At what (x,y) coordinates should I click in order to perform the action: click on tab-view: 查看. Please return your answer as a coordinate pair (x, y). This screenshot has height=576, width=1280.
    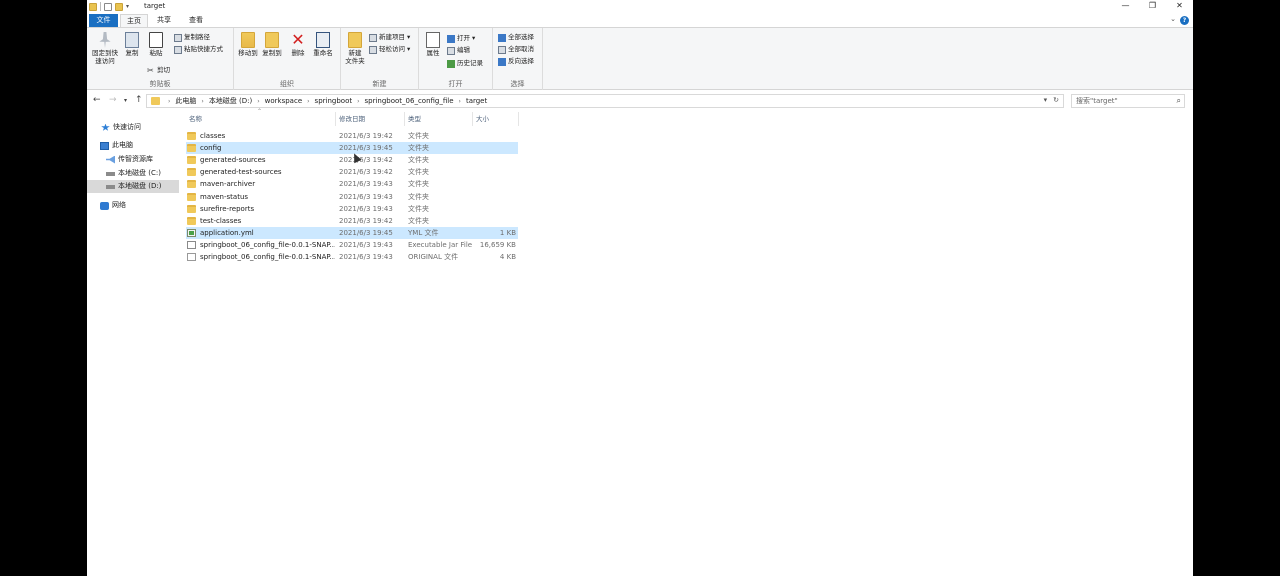
    Looking at the image, I should click on (196, 20).